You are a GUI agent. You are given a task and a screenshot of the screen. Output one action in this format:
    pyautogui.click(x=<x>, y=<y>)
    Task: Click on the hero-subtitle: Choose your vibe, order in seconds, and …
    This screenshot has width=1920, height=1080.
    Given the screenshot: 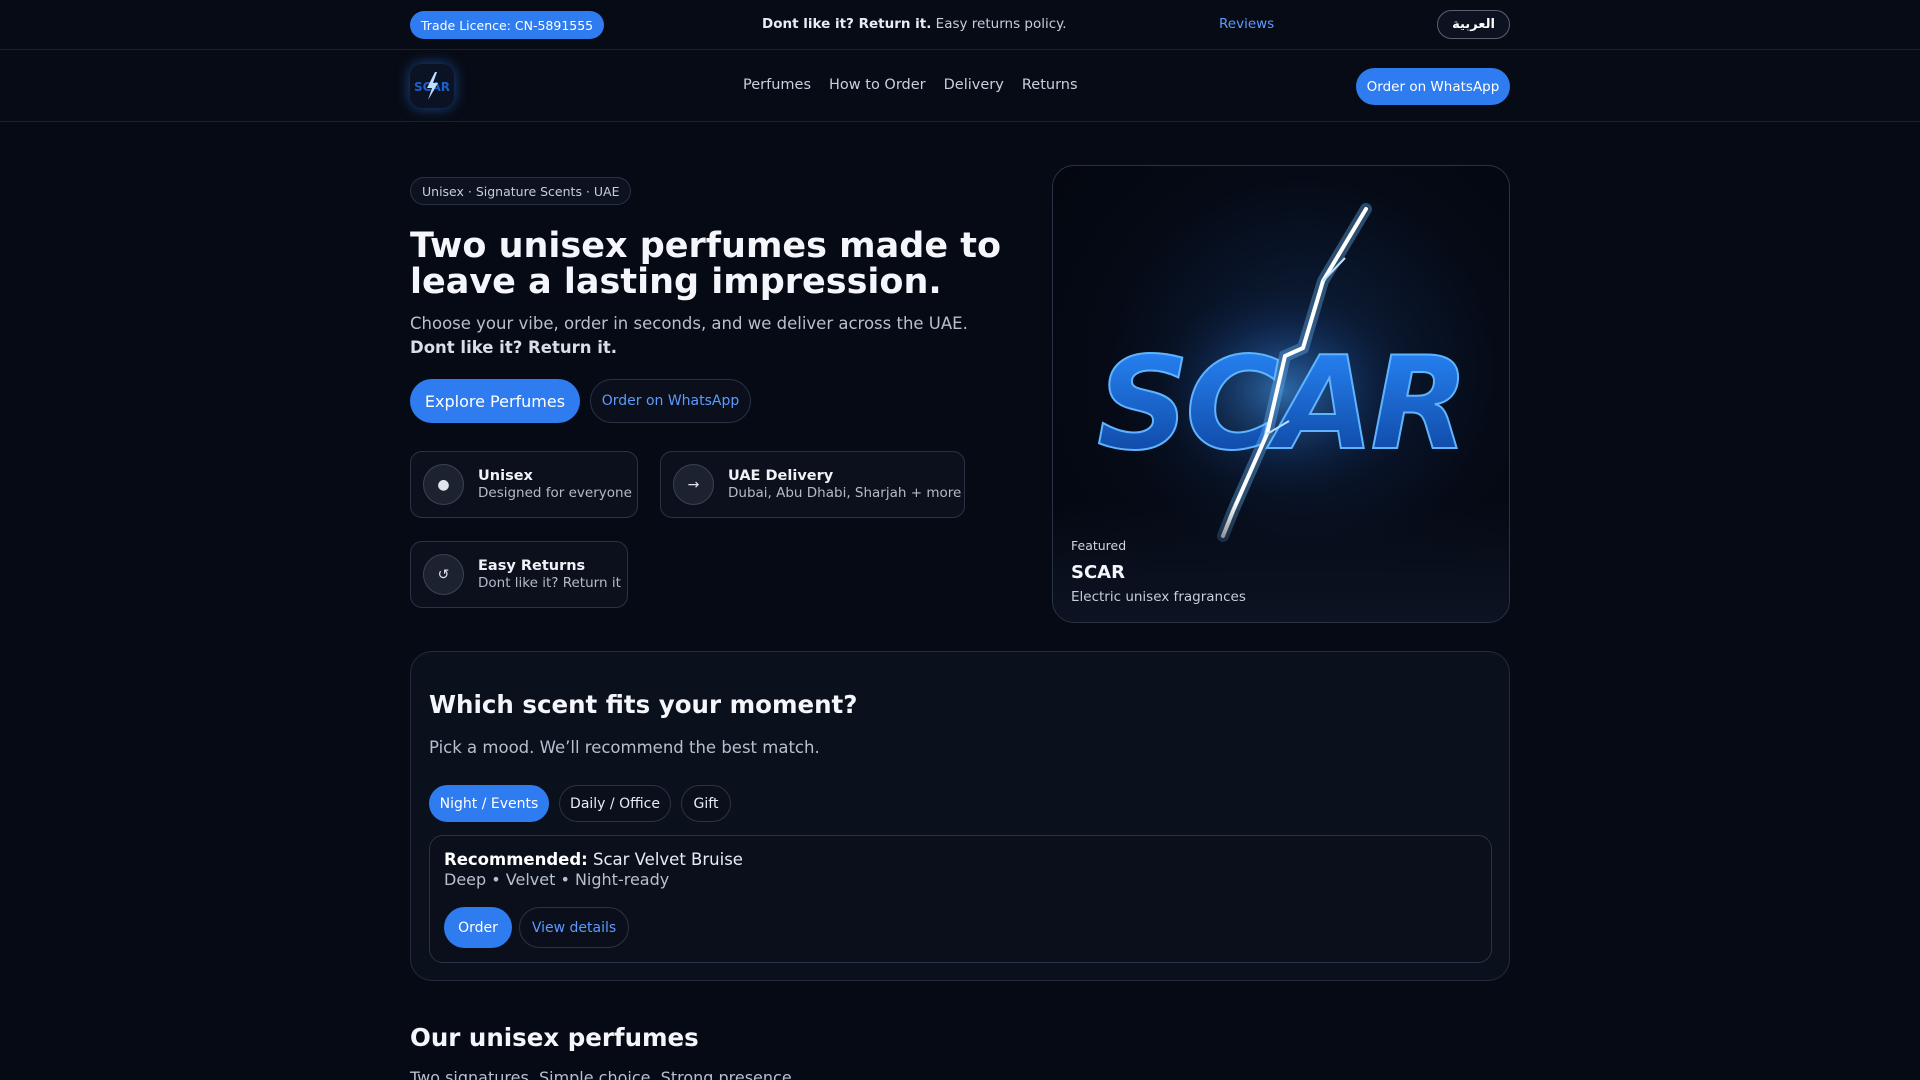 What is the action you would take?
    pyautogui.click(x=710, y=336)
    